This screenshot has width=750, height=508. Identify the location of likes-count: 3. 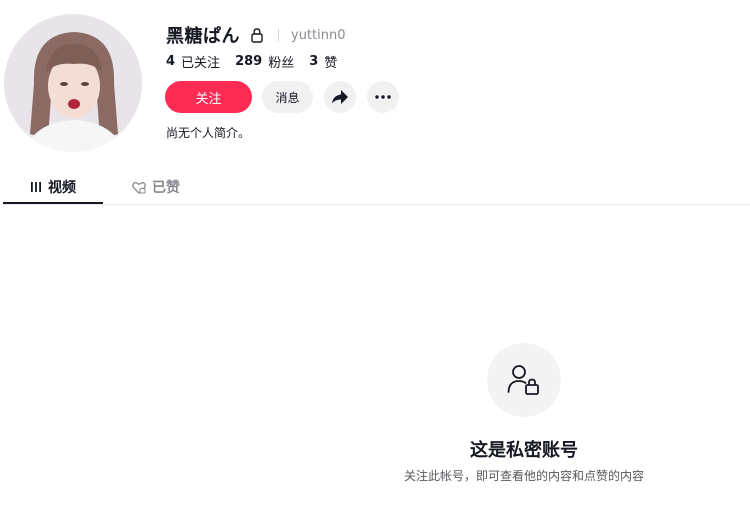
(314, 61).